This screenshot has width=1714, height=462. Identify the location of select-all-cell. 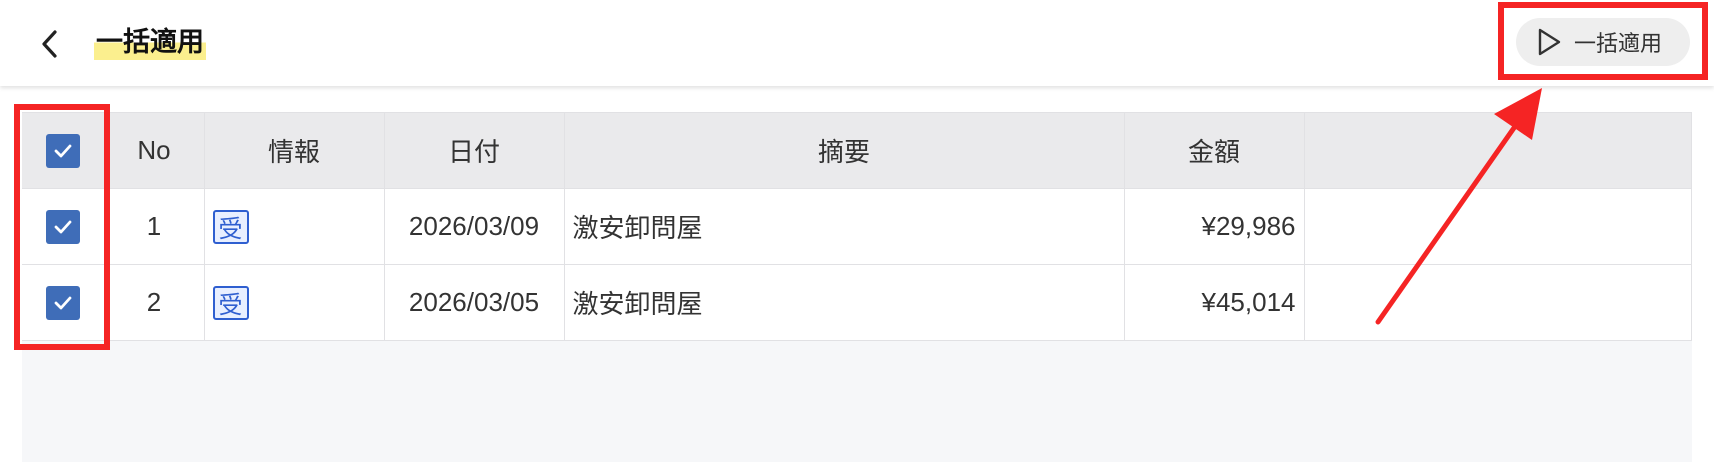
(63, 150).